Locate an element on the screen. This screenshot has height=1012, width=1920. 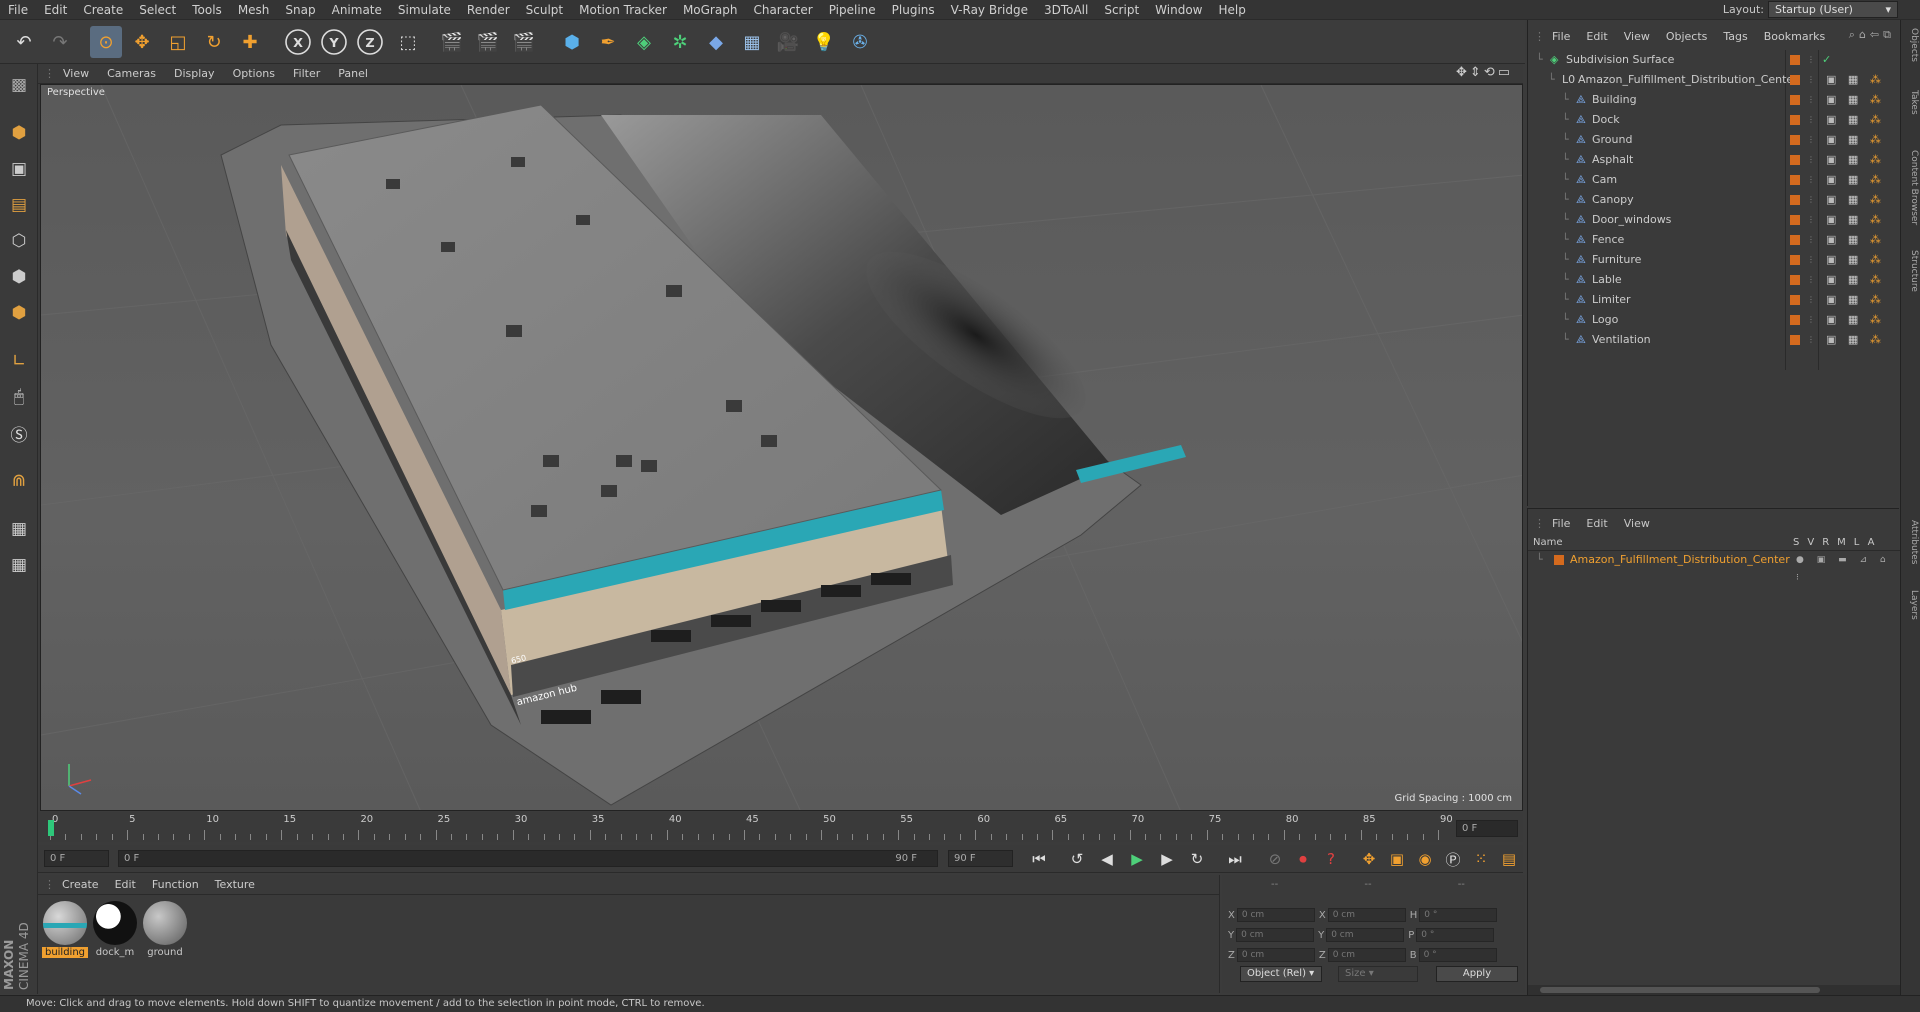
object-row-root: └ ◈ Subdivision Surface ⋮ ✓ is located at coordinates (1714, 60).